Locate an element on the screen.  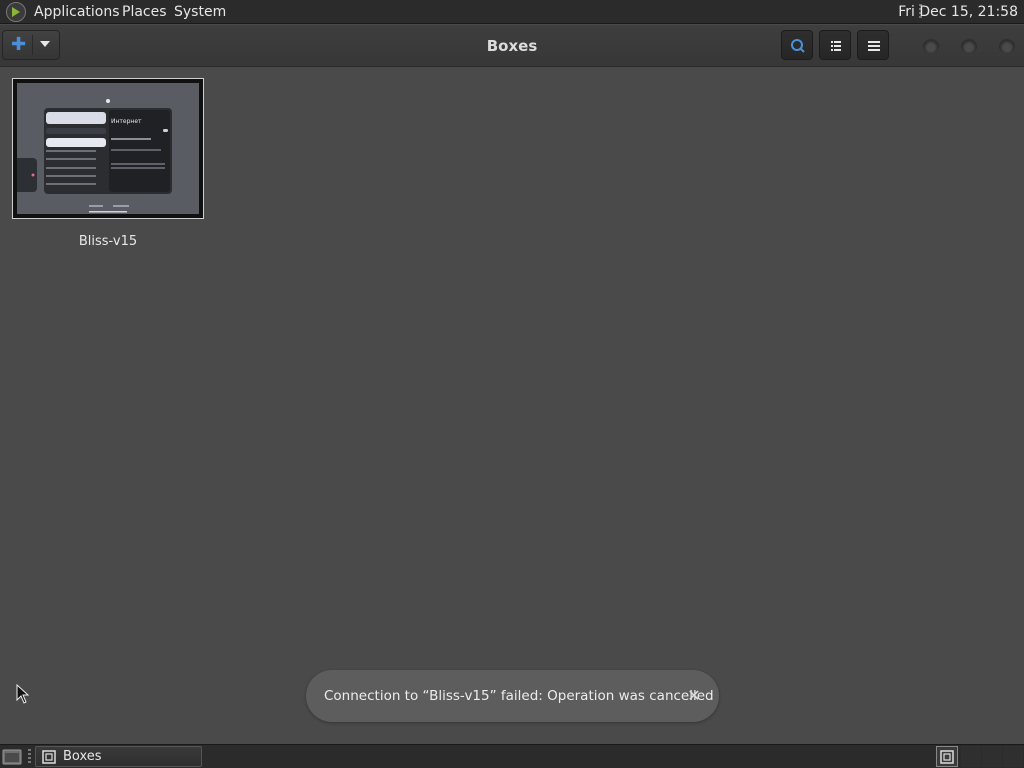
minimize-window-button is located at coordinates (931, 46).